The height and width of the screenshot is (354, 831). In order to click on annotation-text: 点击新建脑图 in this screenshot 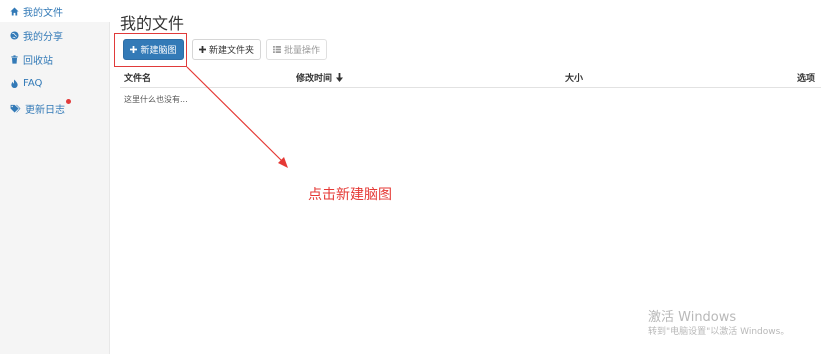, I will do `click(350, 195)`.